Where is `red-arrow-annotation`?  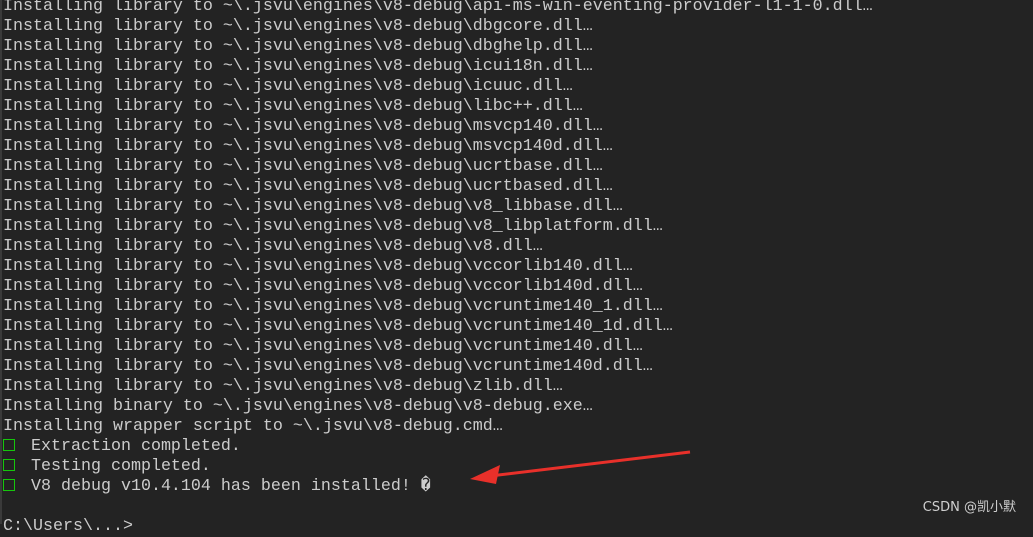
red-arrow-annotation is located at coordinates (580, 467).